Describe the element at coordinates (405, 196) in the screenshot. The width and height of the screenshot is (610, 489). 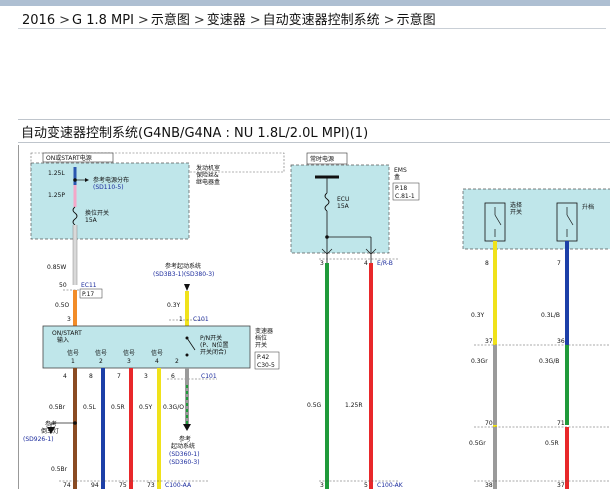
I see `connector-c81: C.81-1` at that location.